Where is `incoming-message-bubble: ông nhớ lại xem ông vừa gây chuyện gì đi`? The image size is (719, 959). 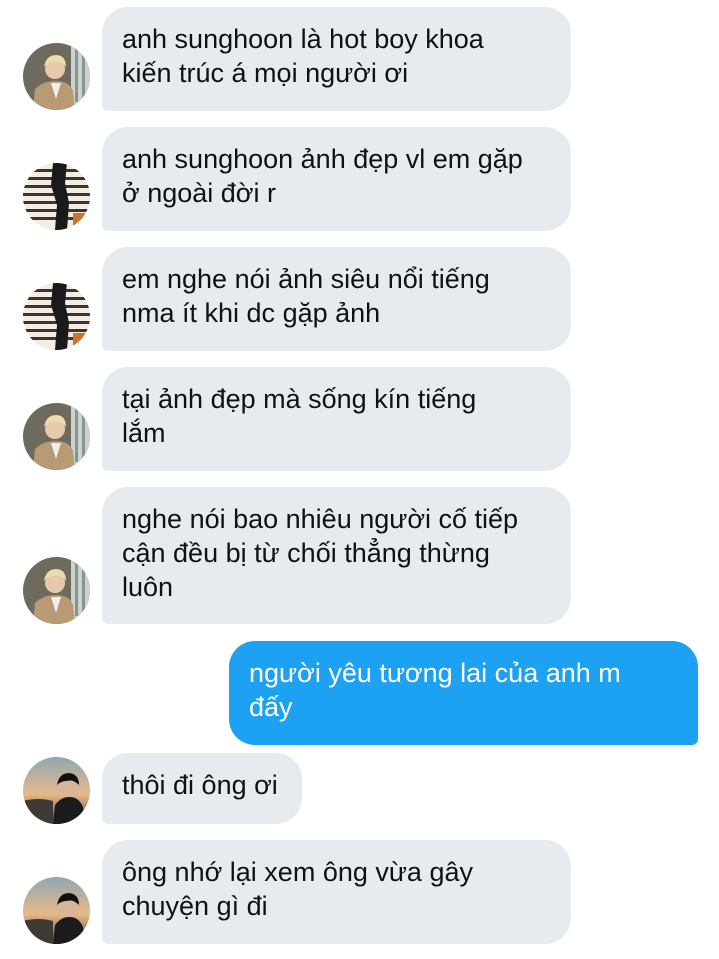
incoming-message-bubble: ông nhớ lại xem ông vừa gây chuyện gì đi is located at coordinates (336, 892).